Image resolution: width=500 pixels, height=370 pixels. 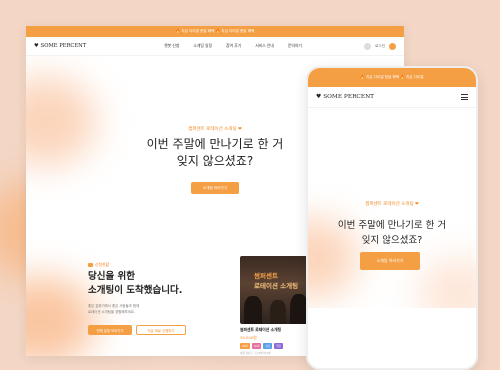 What do you see at coordinates (114, 306) in the screenshot?
I see `desc-line1: 좋은 분위기에서 좋은 사람들과 함께` at bounding box center [114, 306].